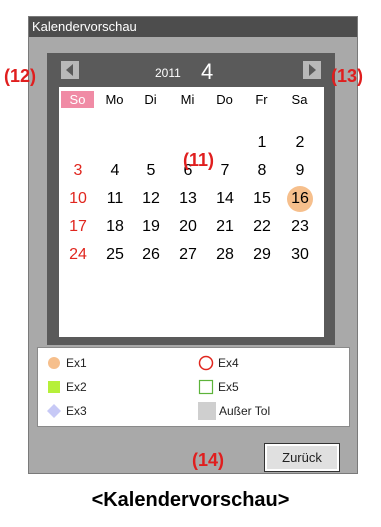 This screenshot has width=381, height=527. I want to click on callout-13: (13), so click(347, 76).